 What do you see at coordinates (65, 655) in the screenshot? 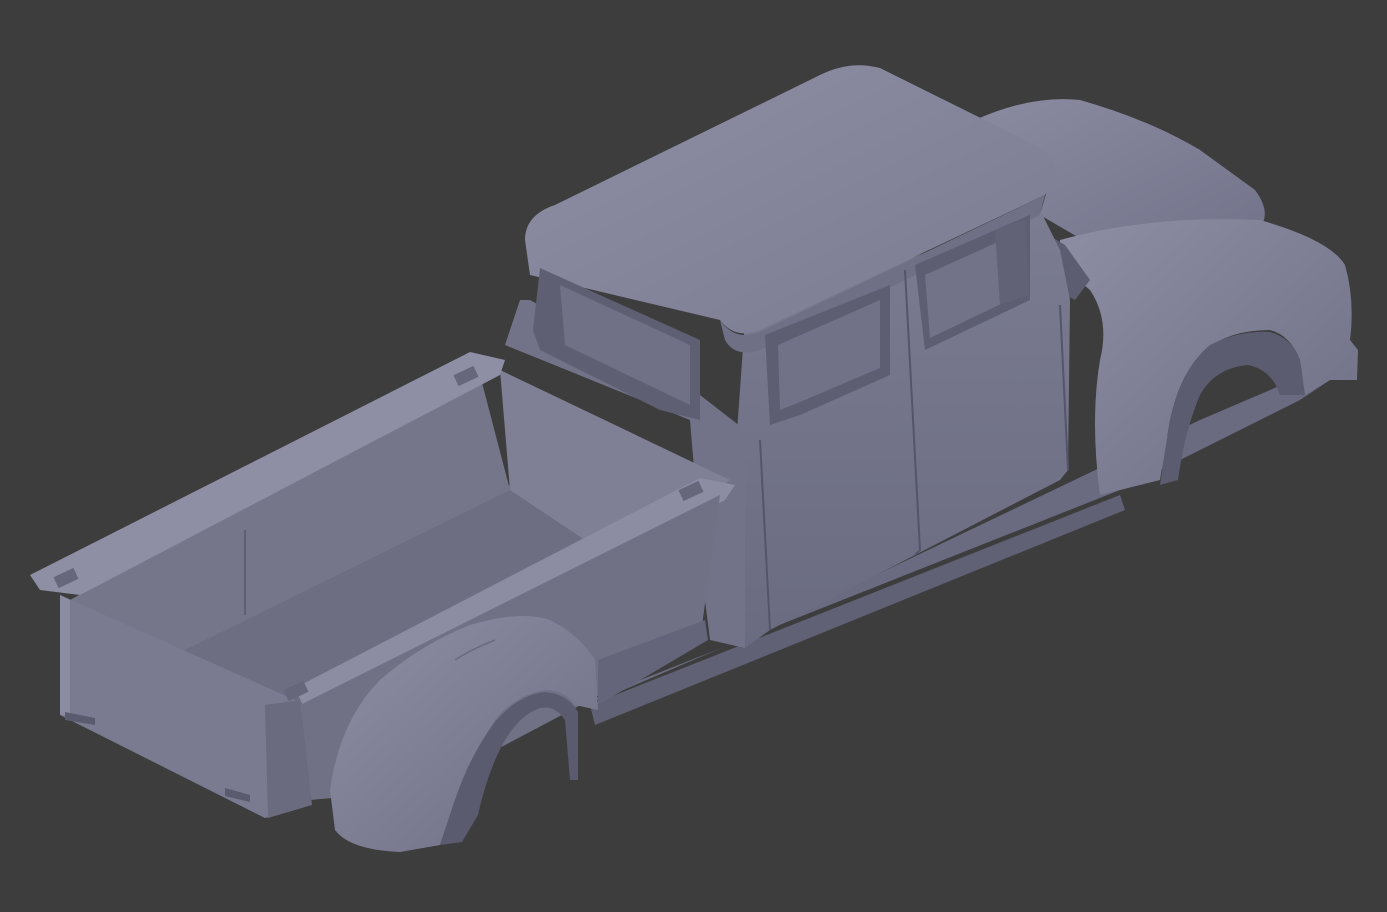
I see `tailgate-edge` at bounding box center [65, 655].